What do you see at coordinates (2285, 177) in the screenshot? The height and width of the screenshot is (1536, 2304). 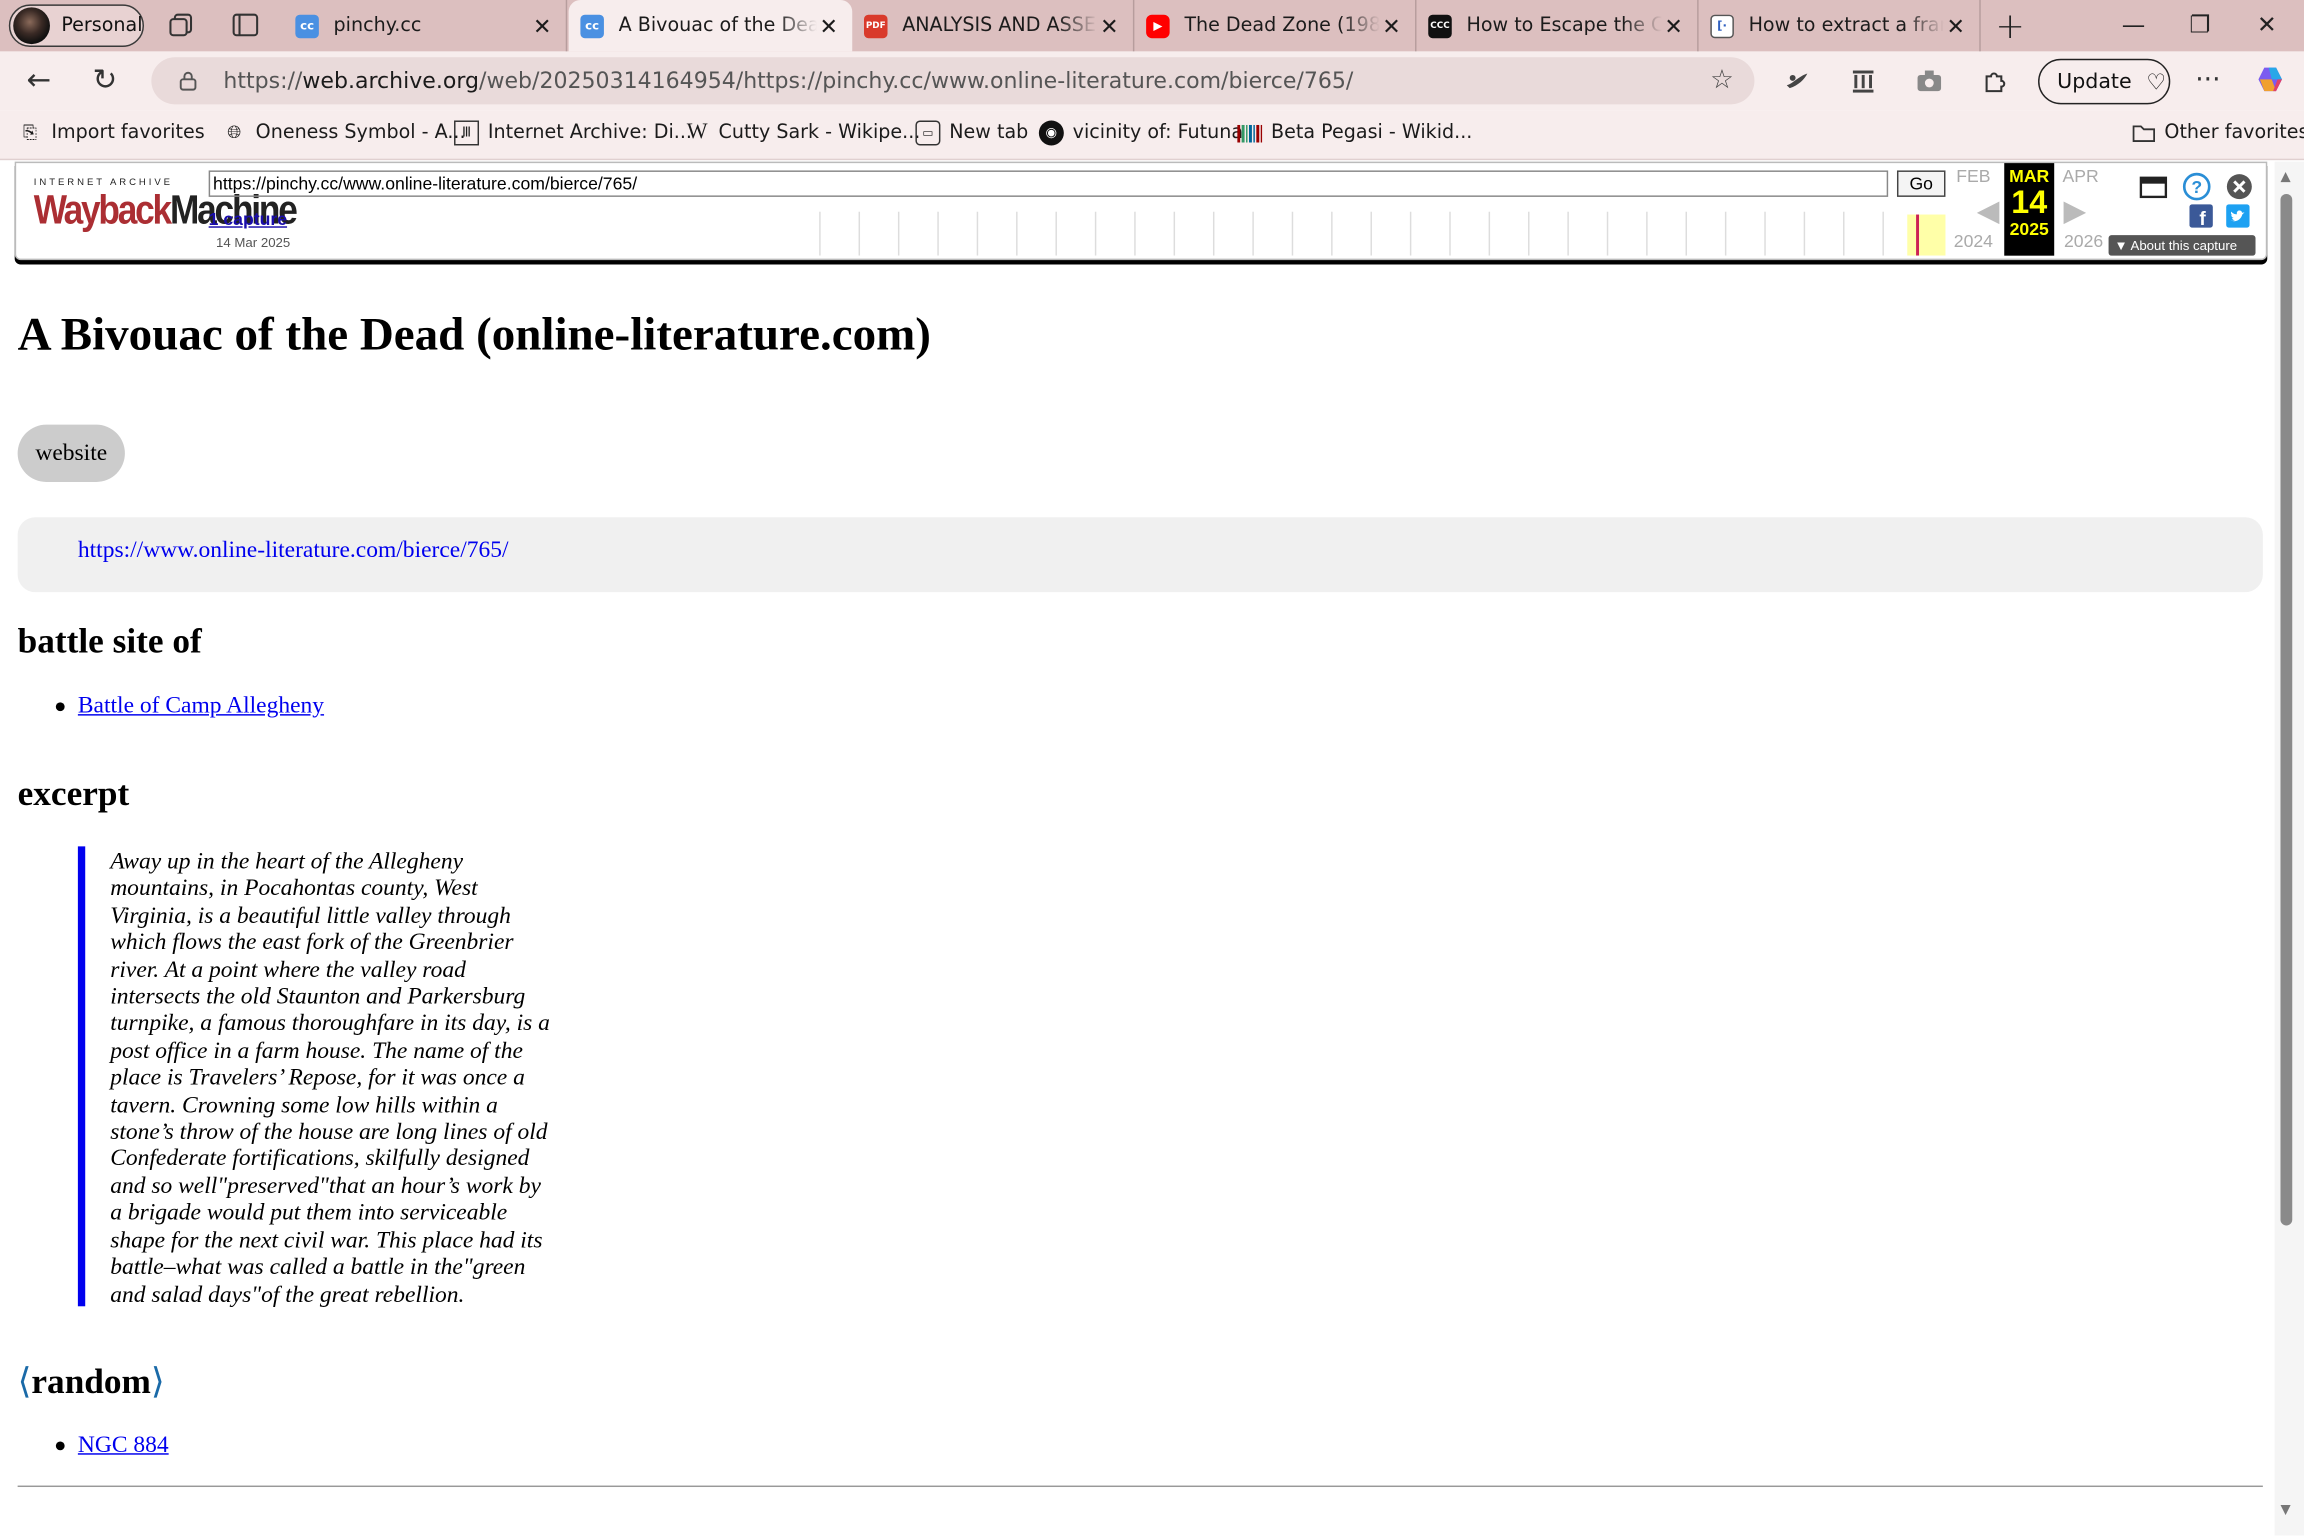 I see `scroll-up-arrow: ▲` at bounding box center [2285, 177].